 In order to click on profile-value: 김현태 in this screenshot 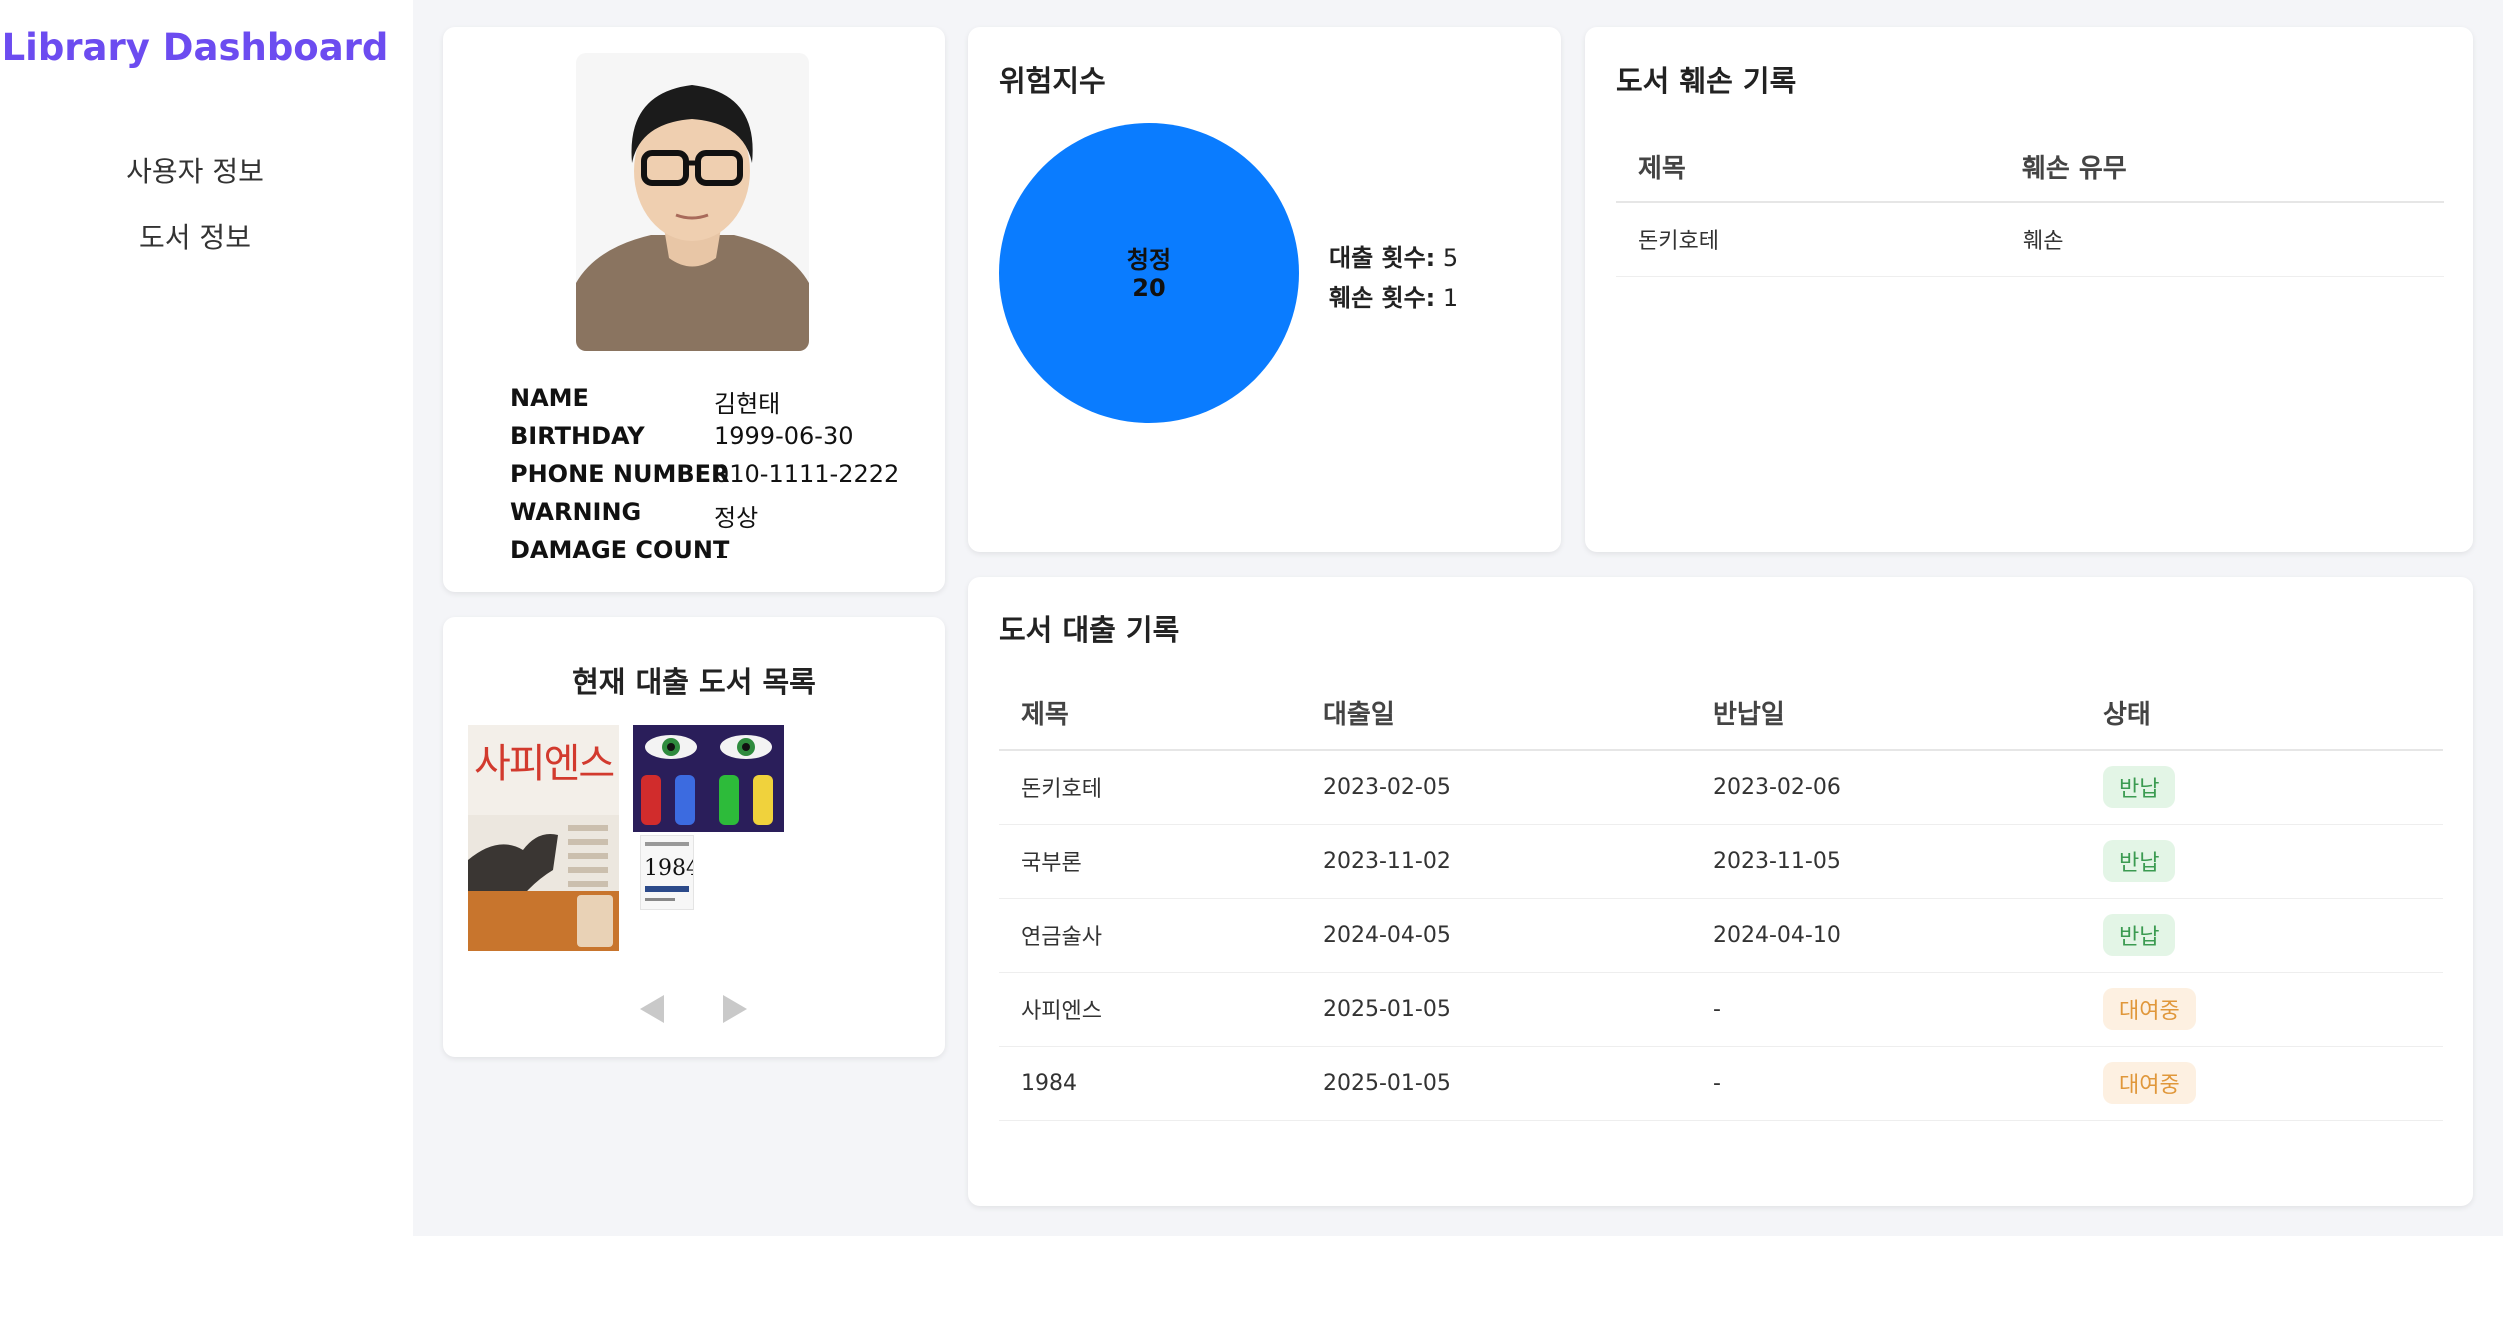, I will do `click(747, 404)`.